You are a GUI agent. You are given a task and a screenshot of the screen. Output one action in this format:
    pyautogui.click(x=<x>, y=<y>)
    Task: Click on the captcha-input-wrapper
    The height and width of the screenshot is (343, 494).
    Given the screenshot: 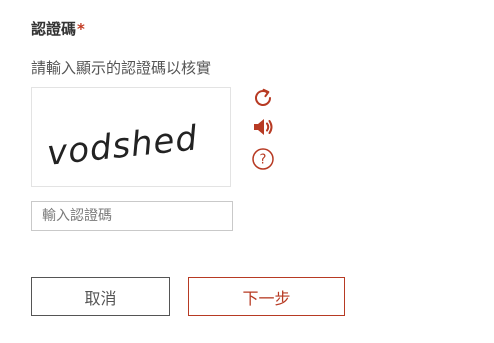 What is the action you would take?
    pyautogui.click(x=132, y=216)
    